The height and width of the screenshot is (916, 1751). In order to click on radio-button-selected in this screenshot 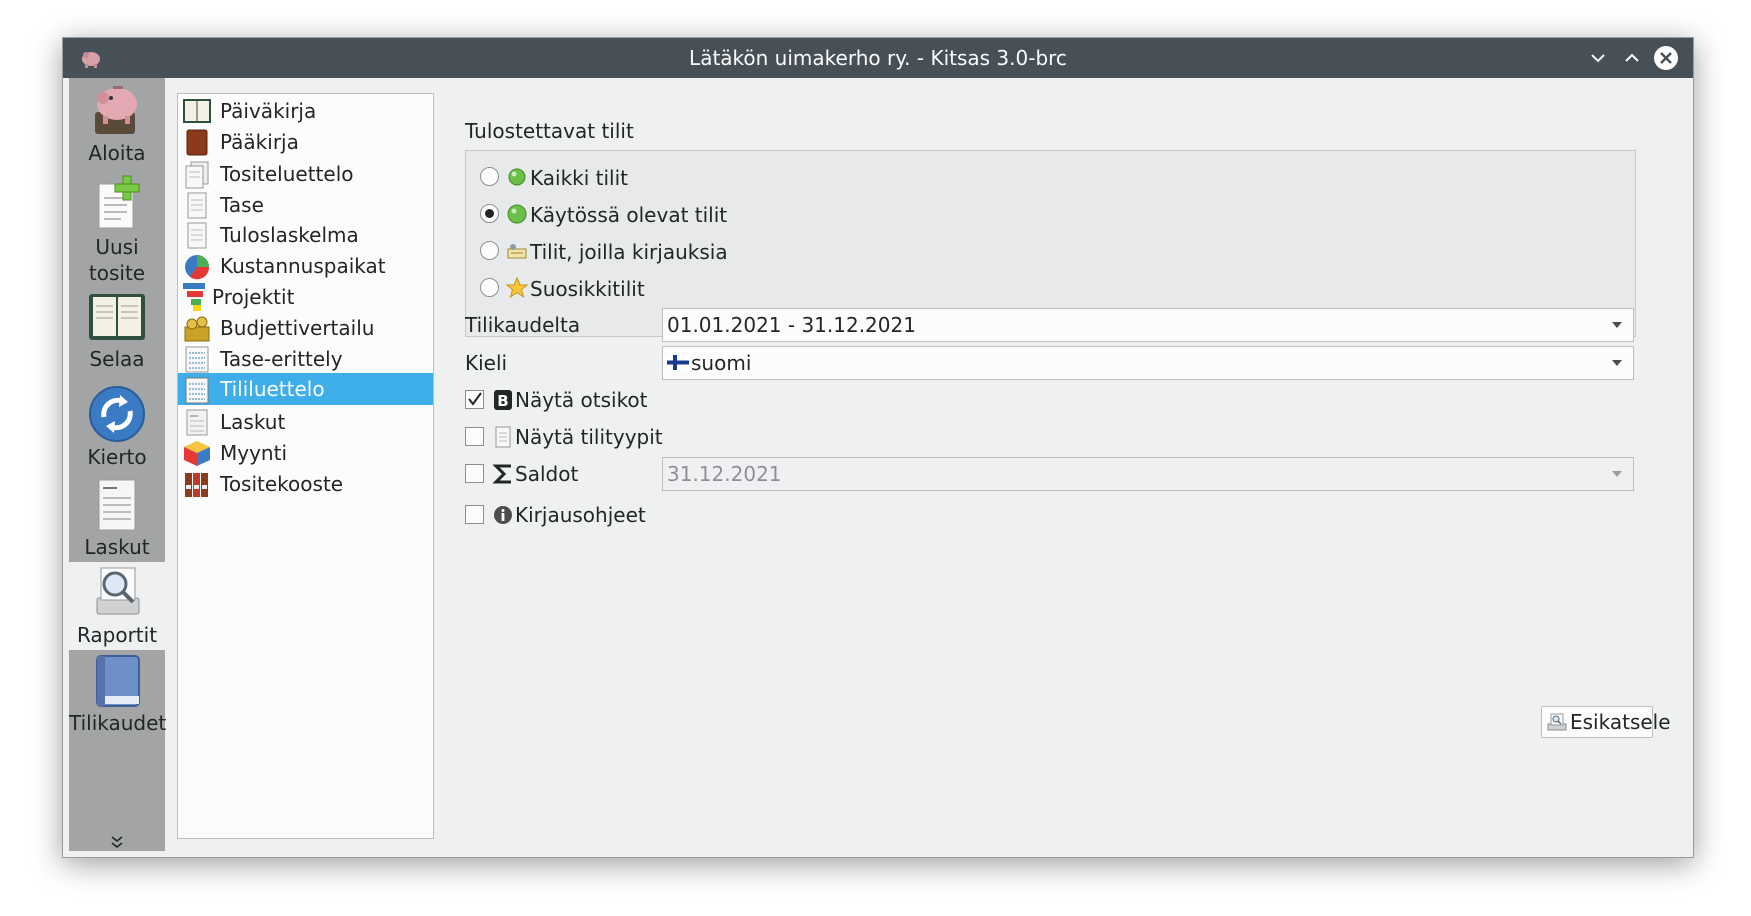, I will do `click(489, 213)`.